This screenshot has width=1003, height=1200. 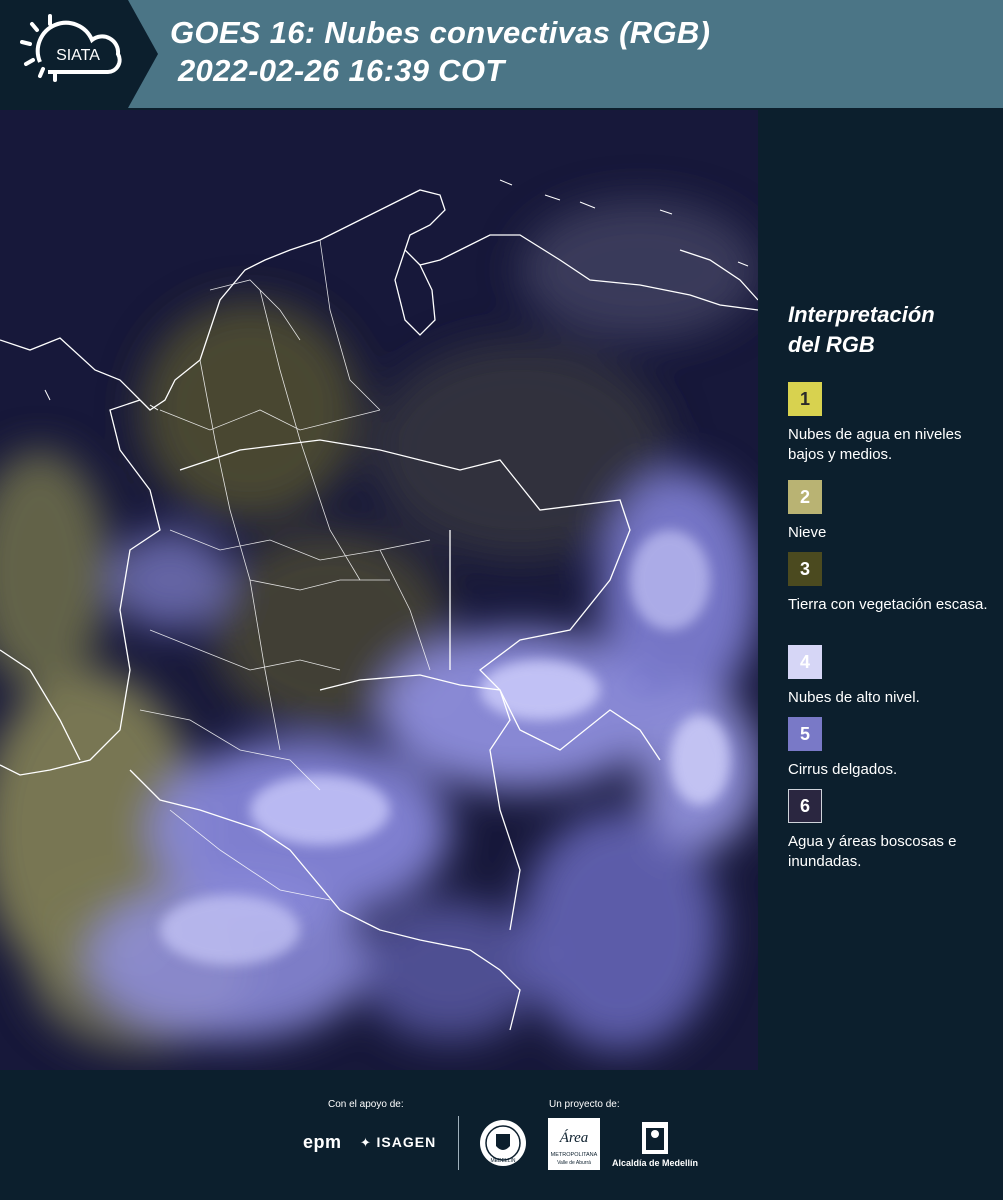 What do you see at coordinates (854, 697) in the screenshot?
I see `legend-label-4: Nubes de alto nivel.` at bounding box center [854, 697].